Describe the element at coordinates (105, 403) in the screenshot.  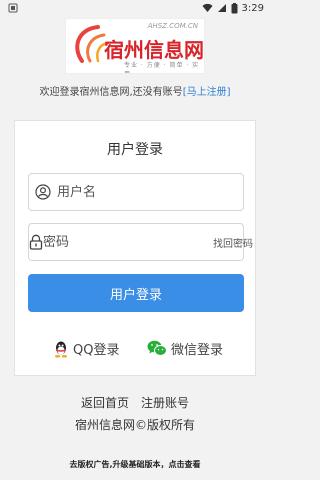
I see `back-home-link: 返回首页` at that location.